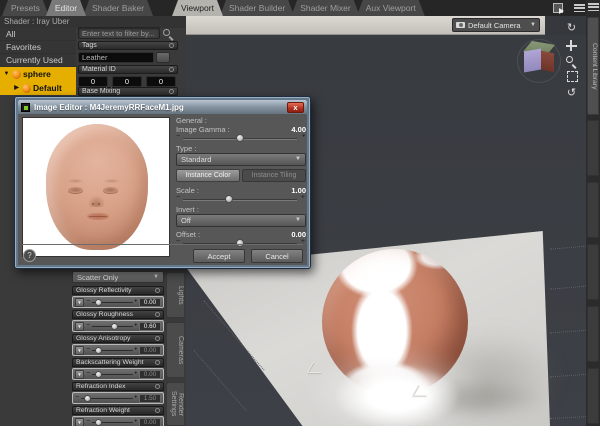 Image resolution: width=600 pixels, height=426 pixels. I want to click on scale-slider: − +, so click(241, 199).